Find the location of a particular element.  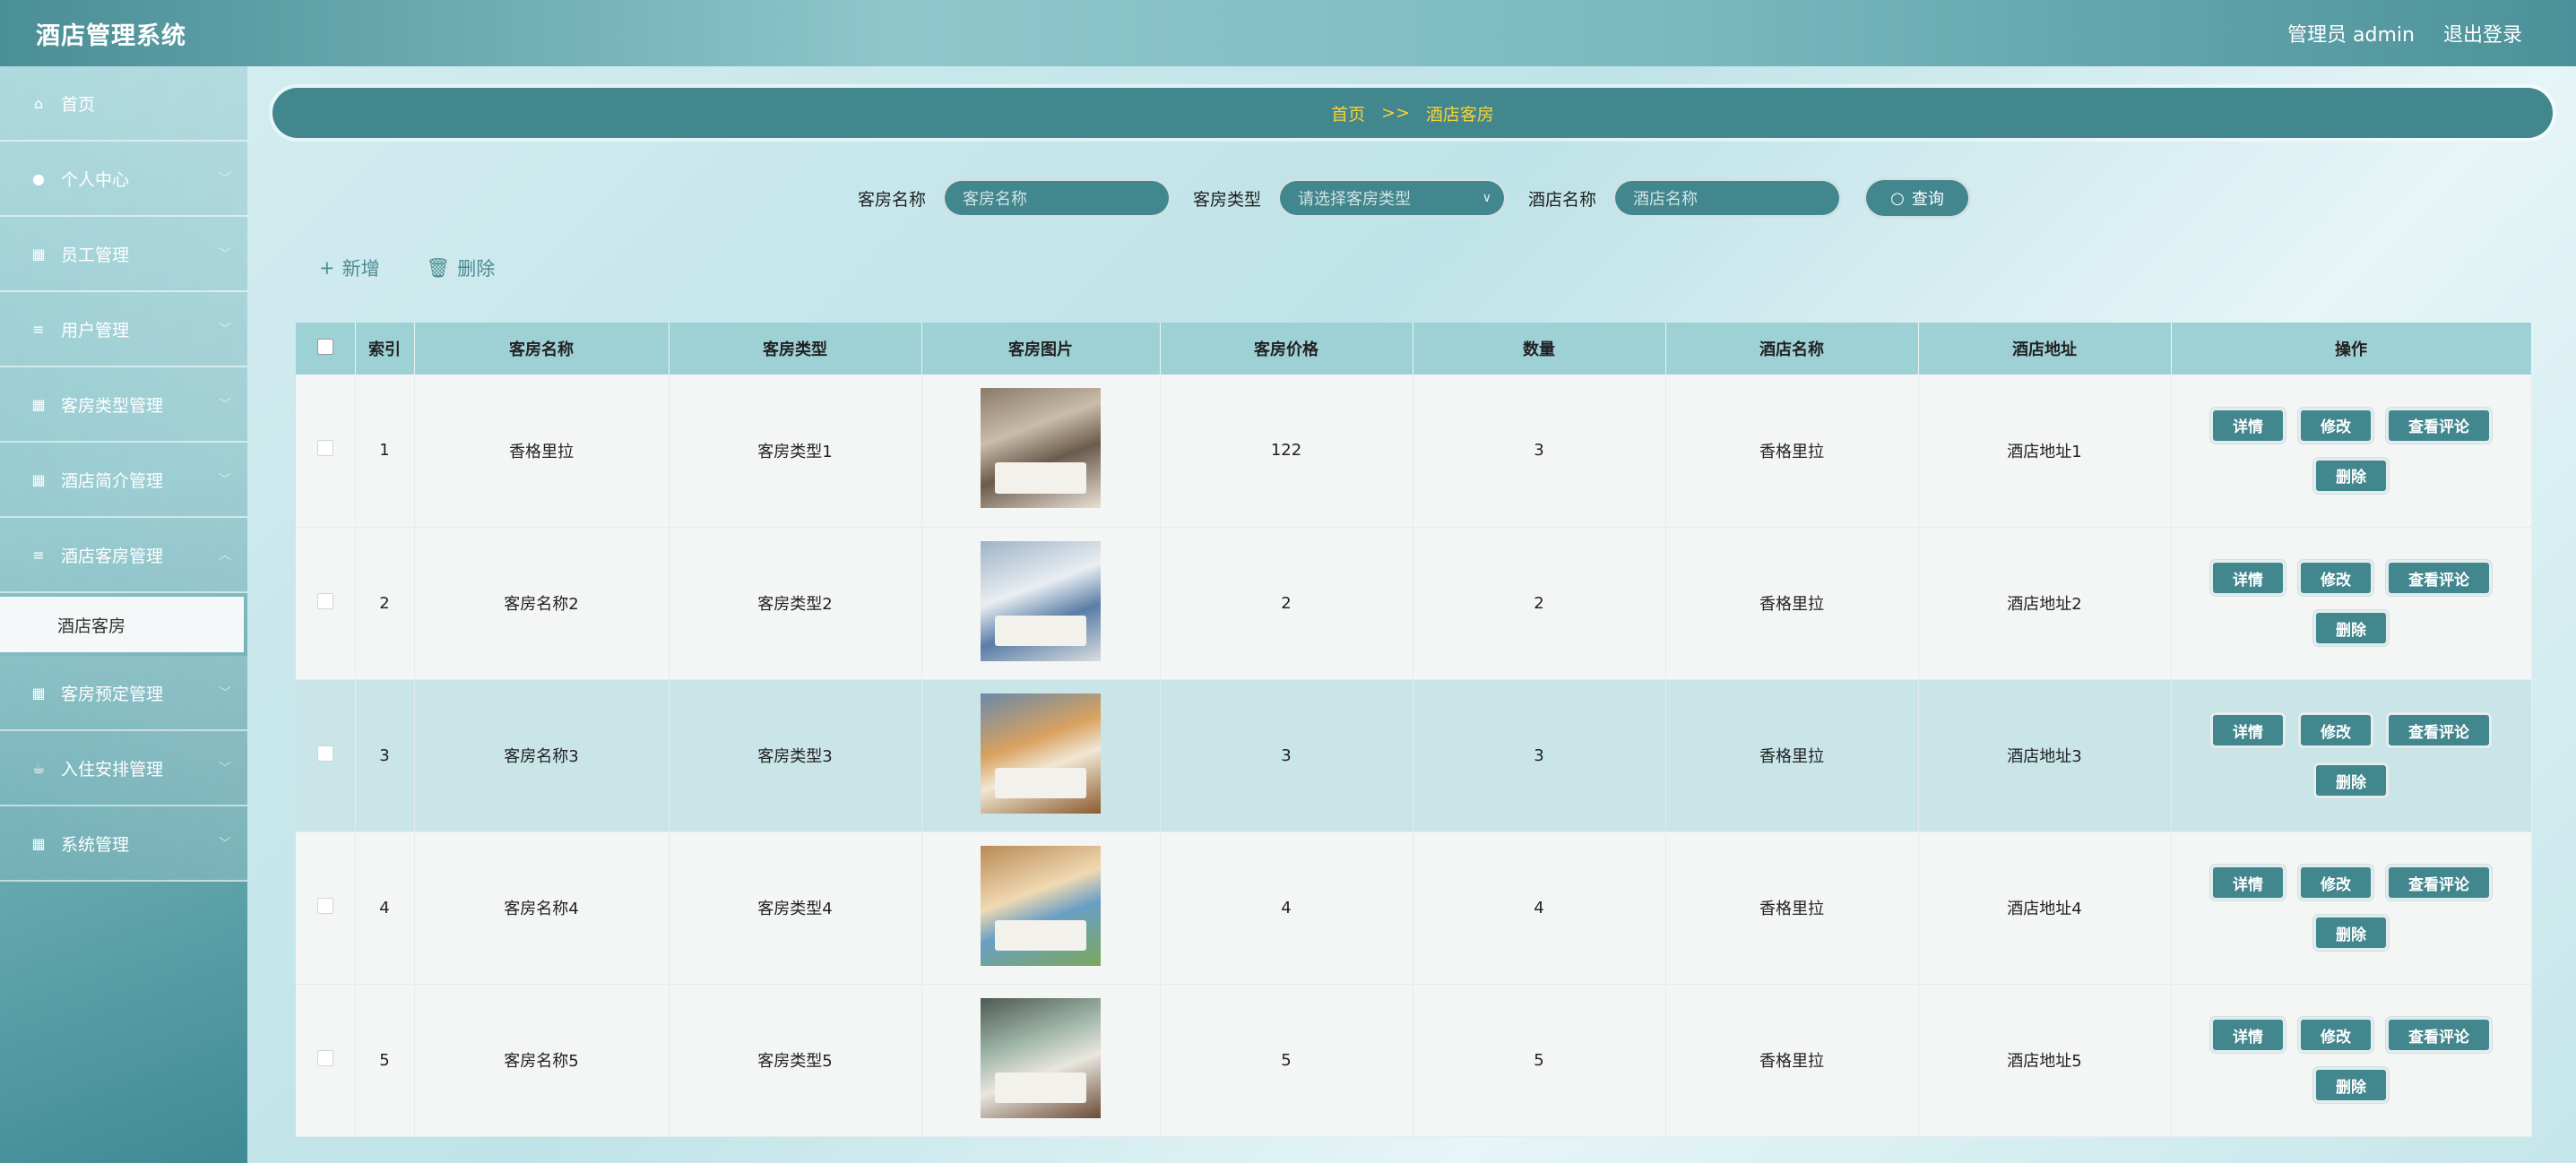

sidebar-item-system: ▦ 系统管理 ﹀ is located at coordinates (123, 844).